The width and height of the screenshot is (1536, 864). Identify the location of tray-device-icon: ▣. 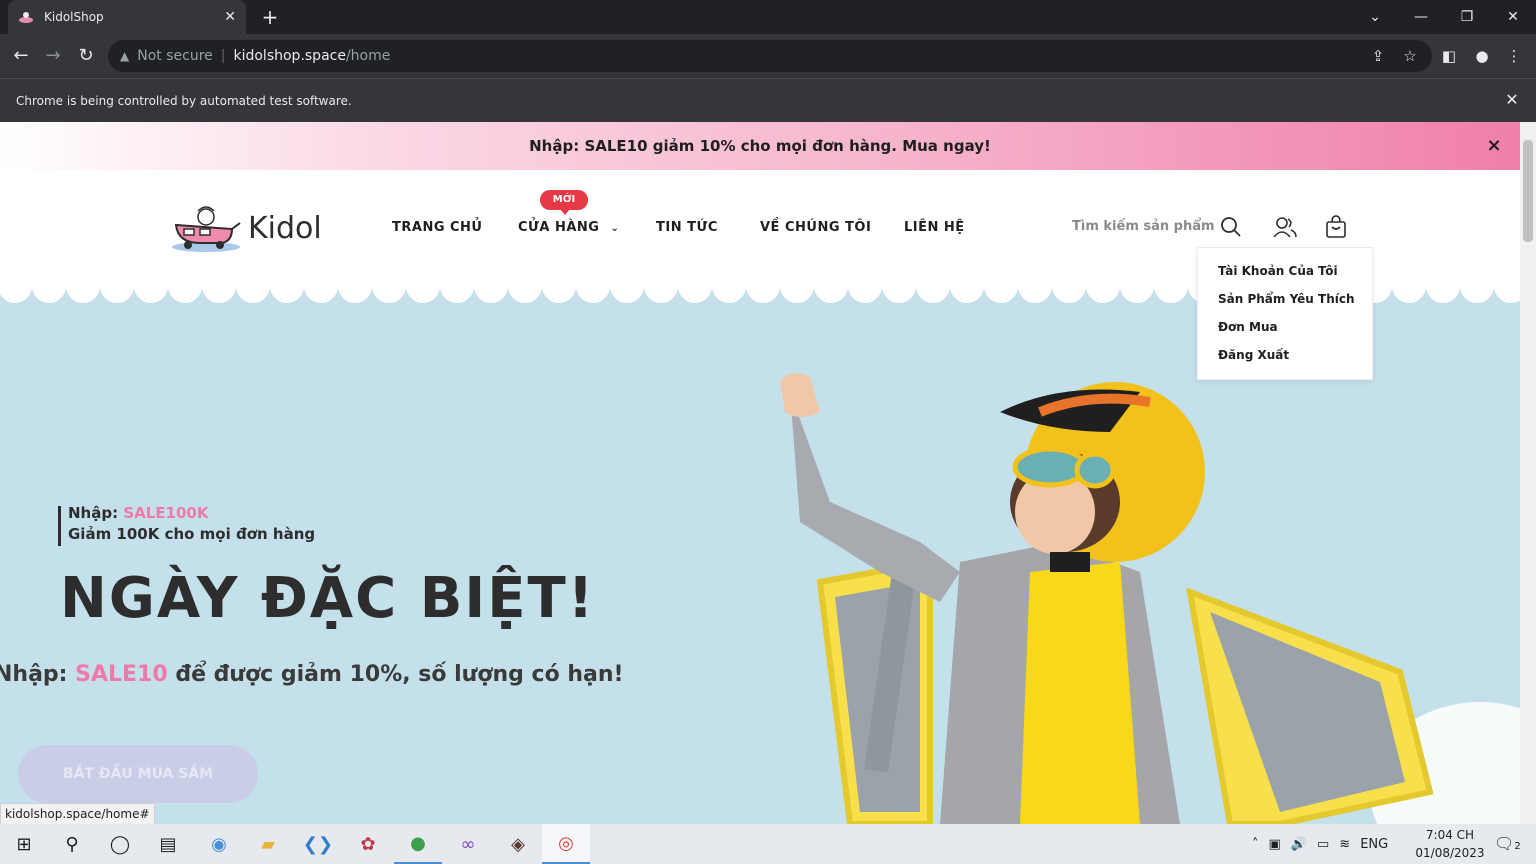
(1275, 844).